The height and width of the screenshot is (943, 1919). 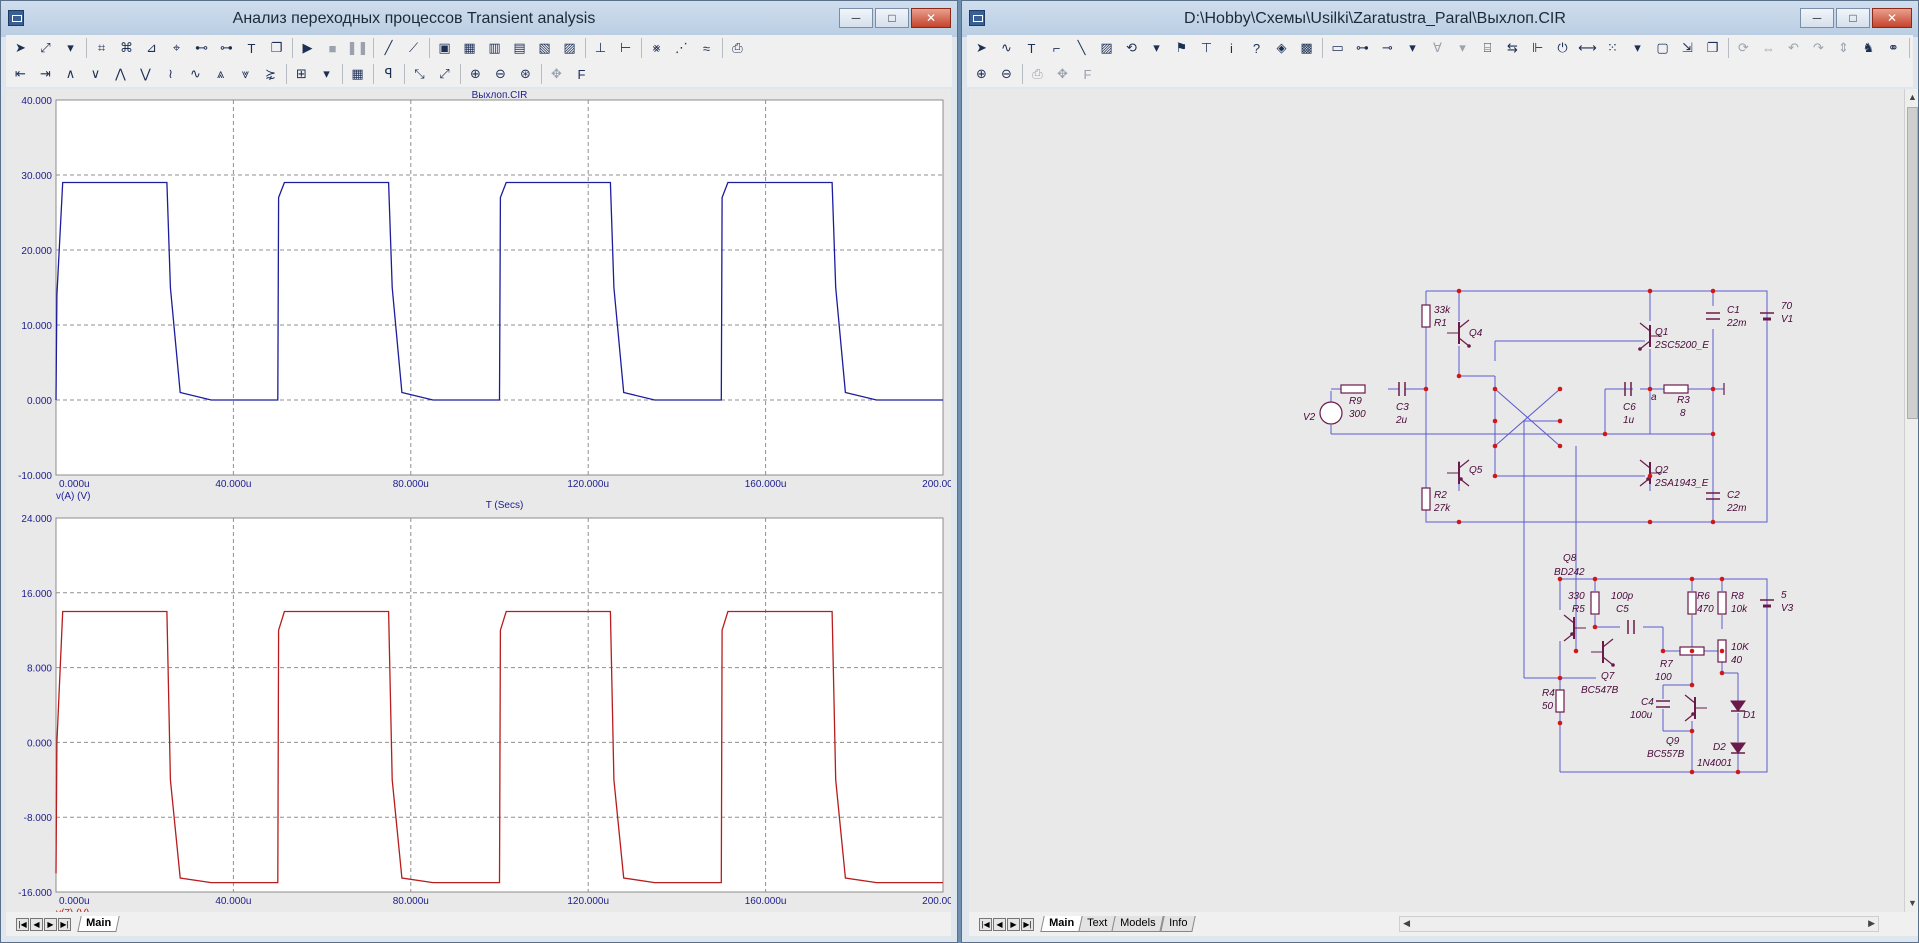 What do you see at coordinates (176, 48) in the screenshot?
I see `tag-point-icon: ⌖` at bounding box center [176, 48].